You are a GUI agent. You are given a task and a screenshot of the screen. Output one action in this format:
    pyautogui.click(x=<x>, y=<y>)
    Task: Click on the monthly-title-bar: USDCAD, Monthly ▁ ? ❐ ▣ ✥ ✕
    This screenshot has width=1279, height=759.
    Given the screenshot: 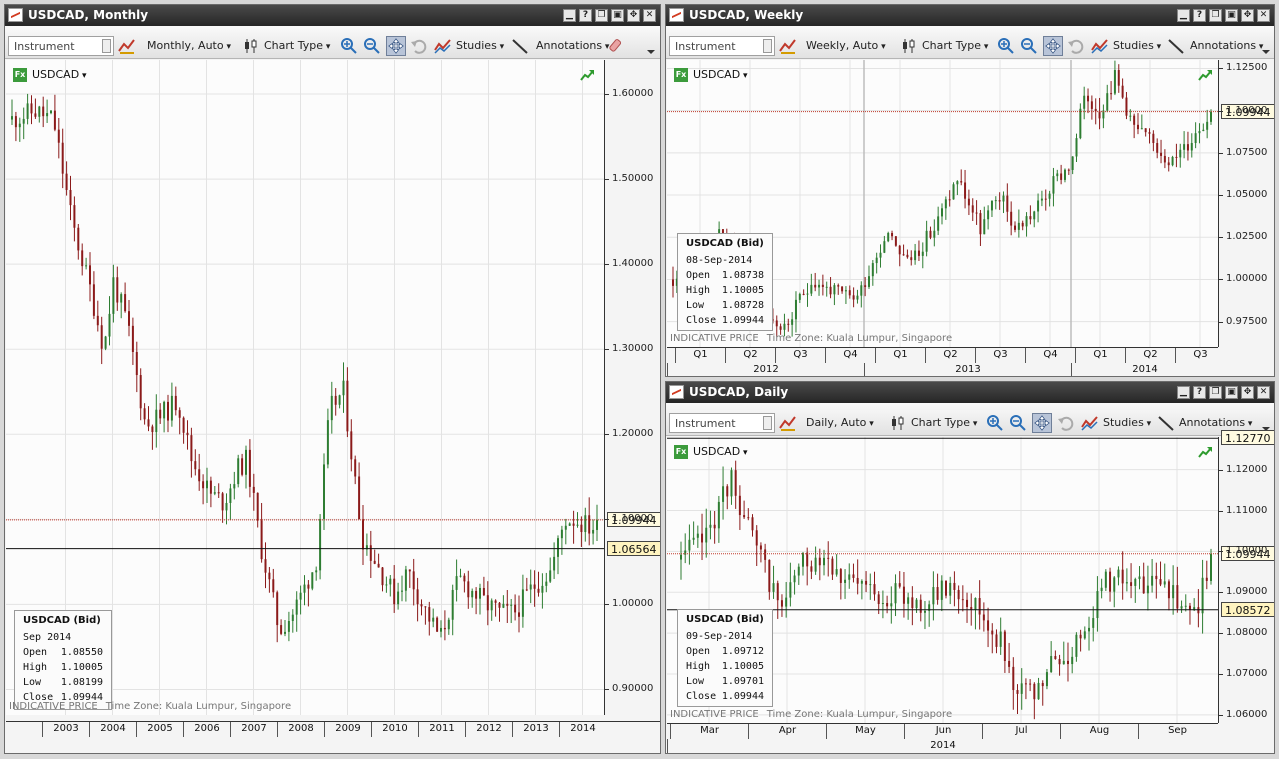 What is the action you would take?
    pyautogui.click(x=332, y=15)
    